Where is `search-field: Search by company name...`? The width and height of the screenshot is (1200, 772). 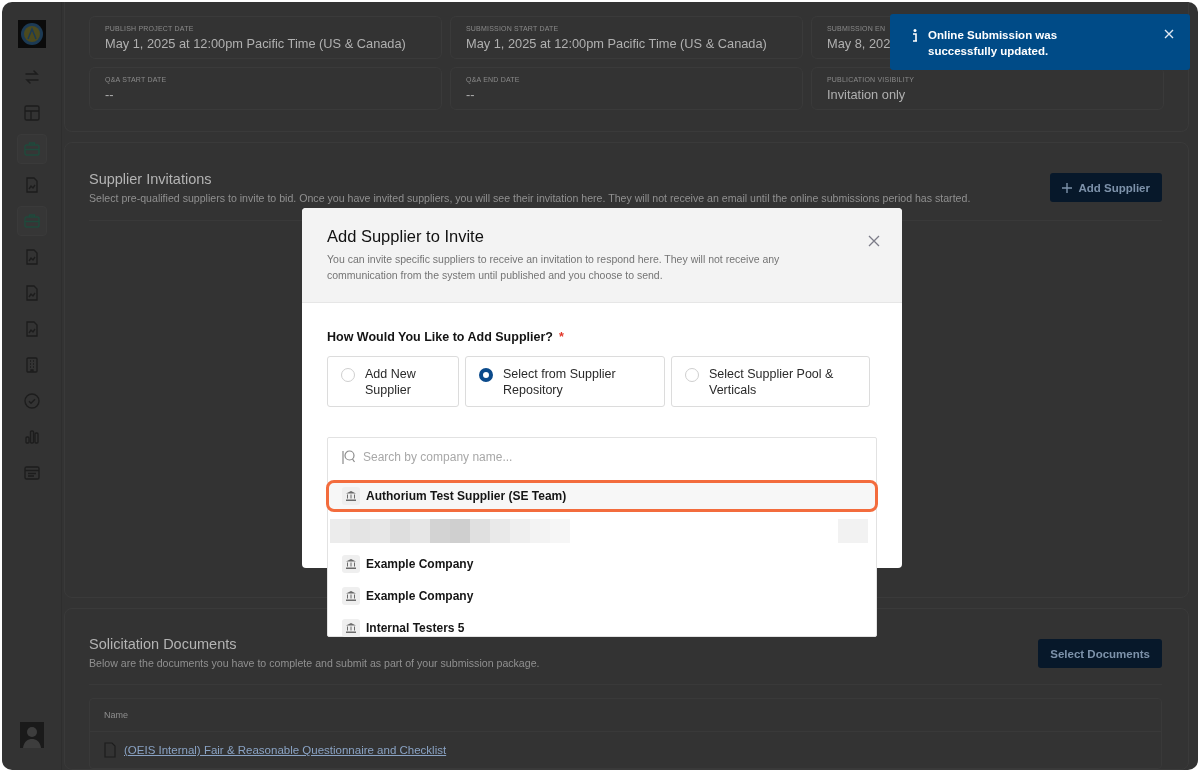 search-field: Search by company name... is located at coordinates (611, 457).